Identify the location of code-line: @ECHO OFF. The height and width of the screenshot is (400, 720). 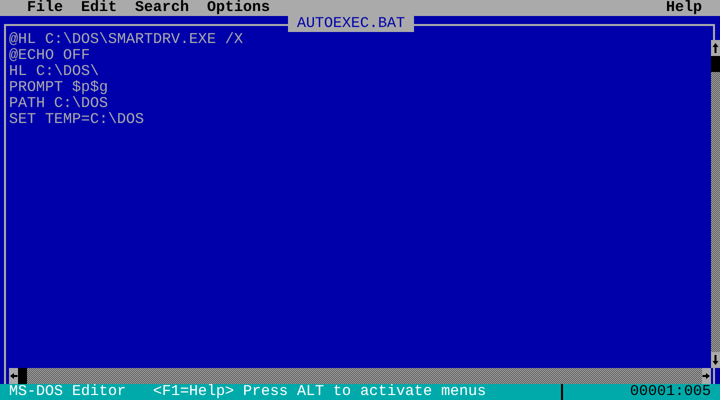
(49, 55).